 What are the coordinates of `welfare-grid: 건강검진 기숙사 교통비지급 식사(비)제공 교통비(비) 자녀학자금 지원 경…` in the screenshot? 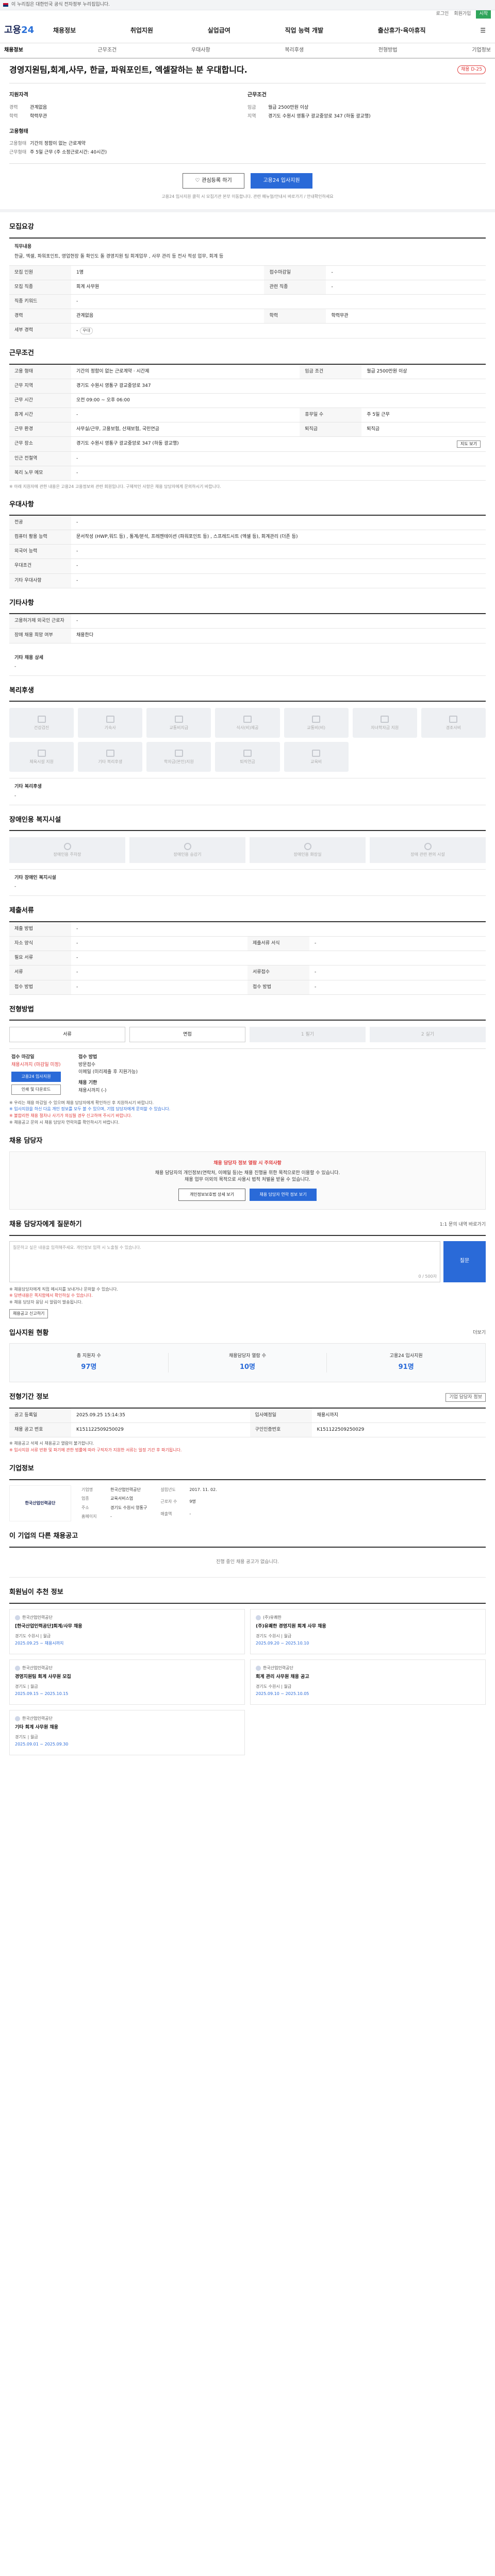 It's located at (247, 736).